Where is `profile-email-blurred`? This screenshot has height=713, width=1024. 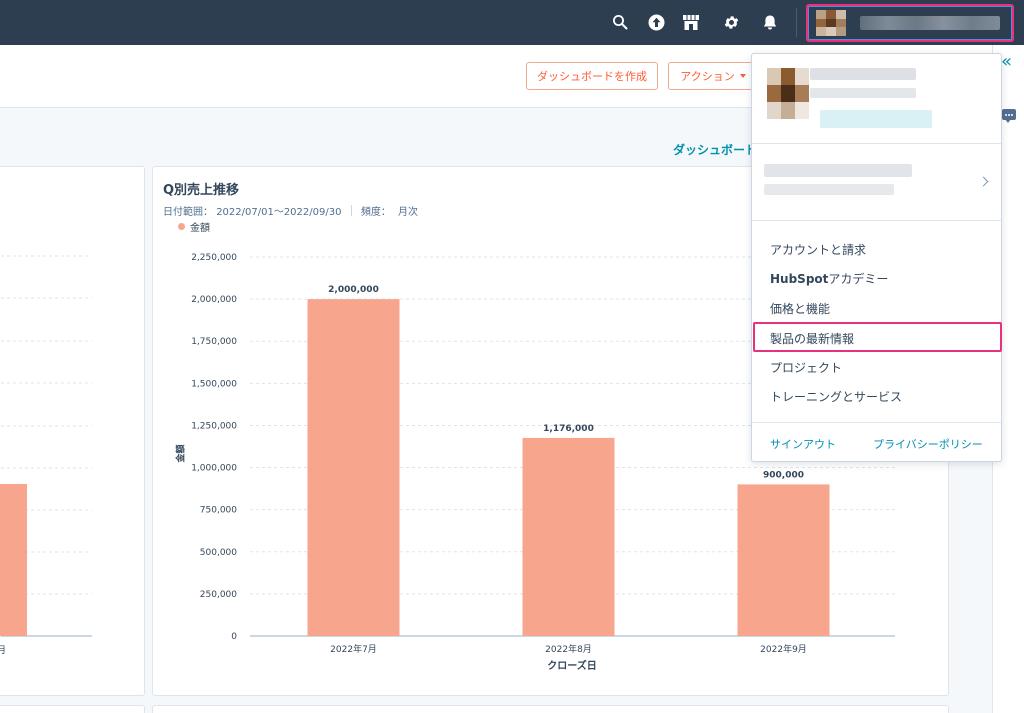
profile-email-blurred is located at coordinates (863, 93).